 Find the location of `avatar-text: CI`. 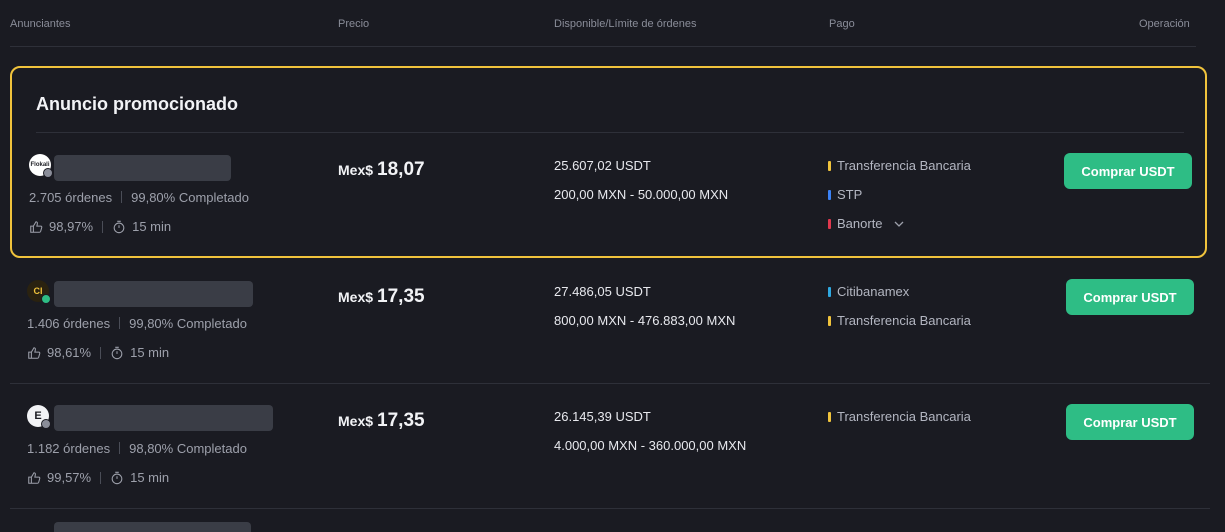

avatar-text: CI is located at coordinates (38, 291).